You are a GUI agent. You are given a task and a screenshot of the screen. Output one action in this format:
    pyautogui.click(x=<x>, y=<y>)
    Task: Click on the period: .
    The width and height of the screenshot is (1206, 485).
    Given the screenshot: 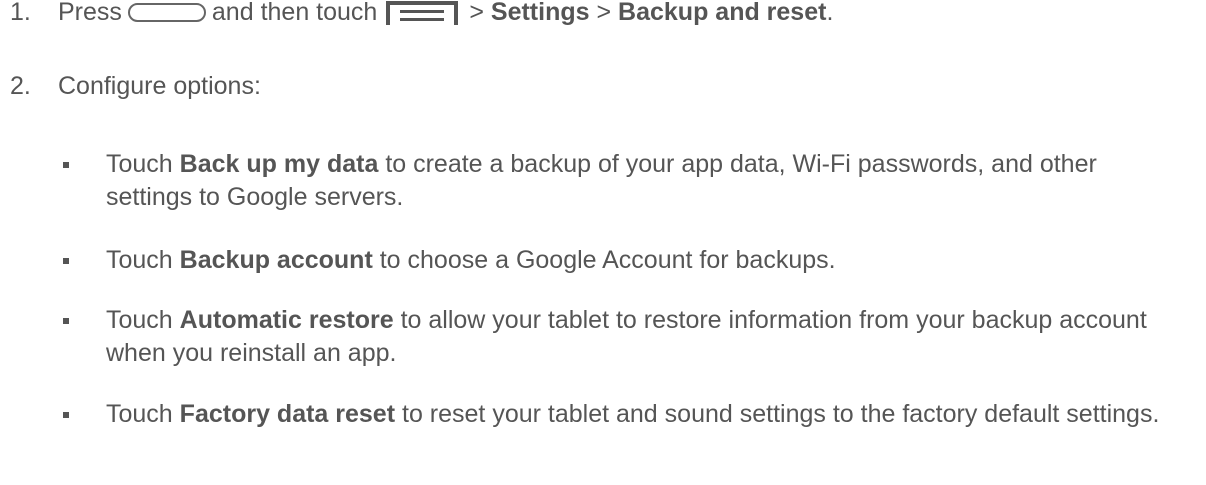 What is the action you would take?
    pyautogui.click(x=830, y=13)
    